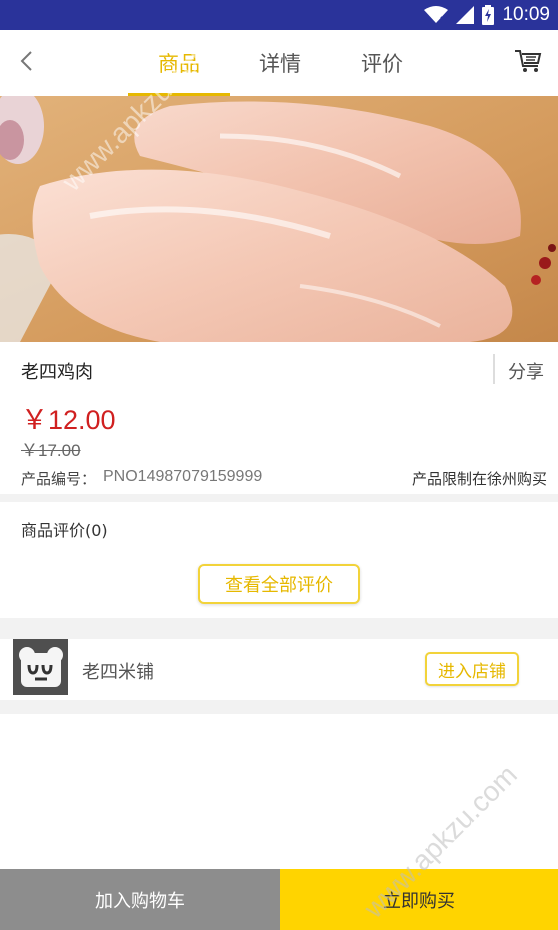  I want to click on reviews-section: 商品评价(0) 查看全部评价, so click(279, 560).